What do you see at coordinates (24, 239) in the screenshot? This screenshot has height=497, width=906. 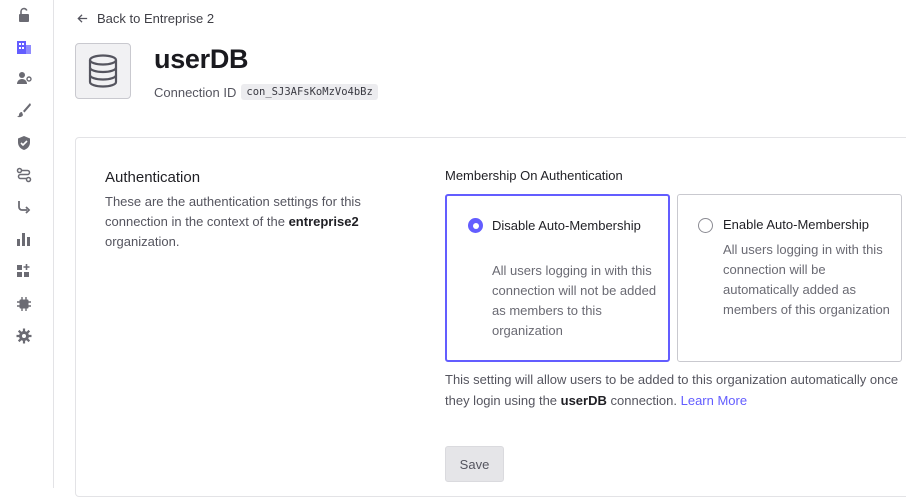 I see `bar-chart-icon` at bounding box center [24, 239].